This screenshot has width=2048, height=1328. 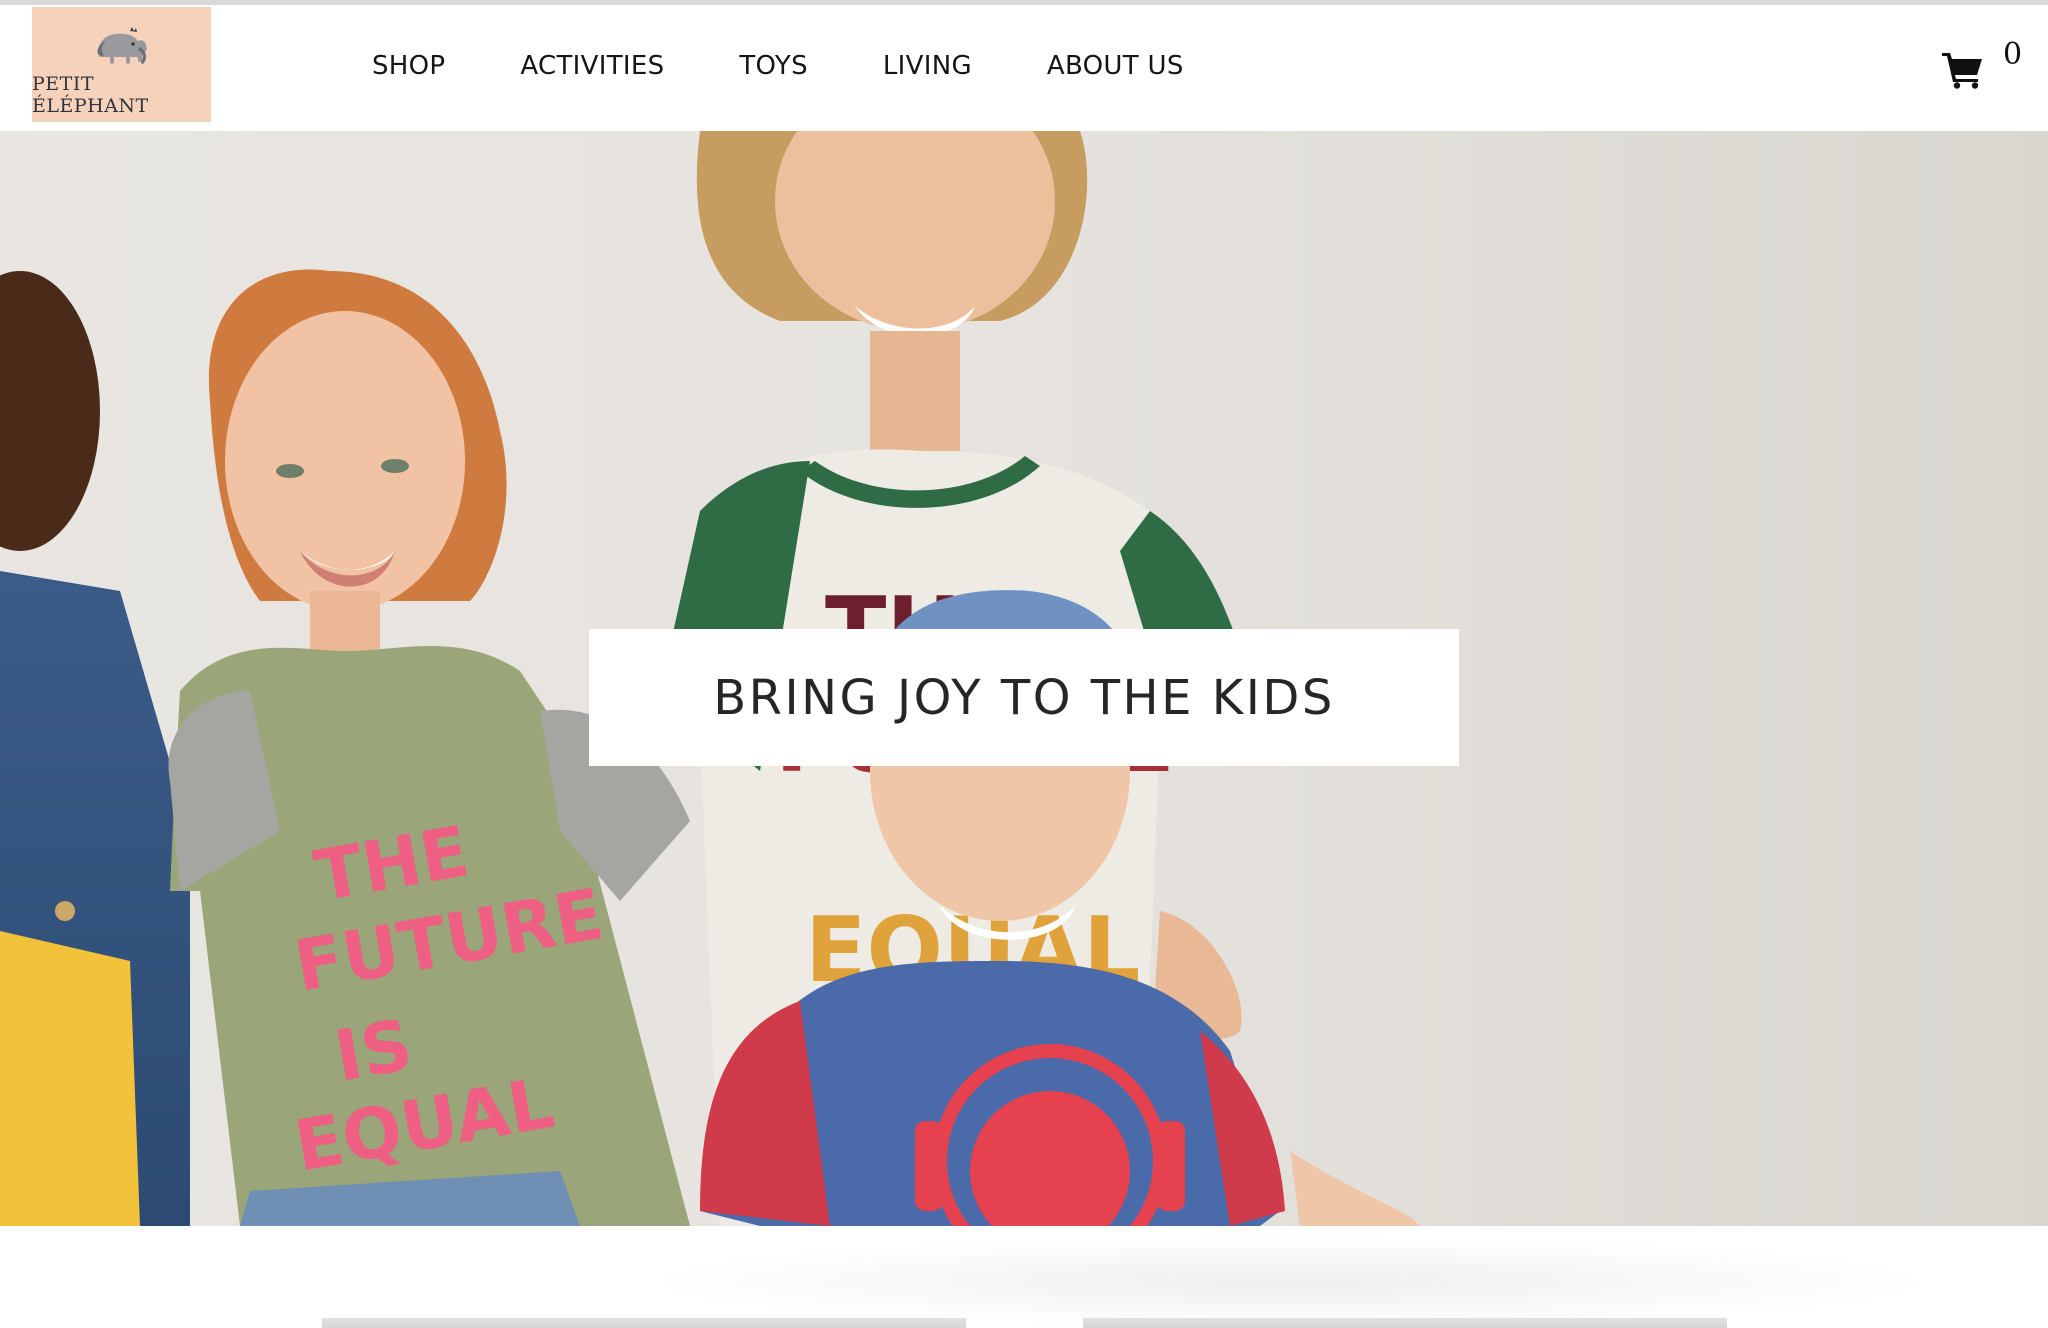 I want to click on section-shadow, so click(x=1290, y=1282).